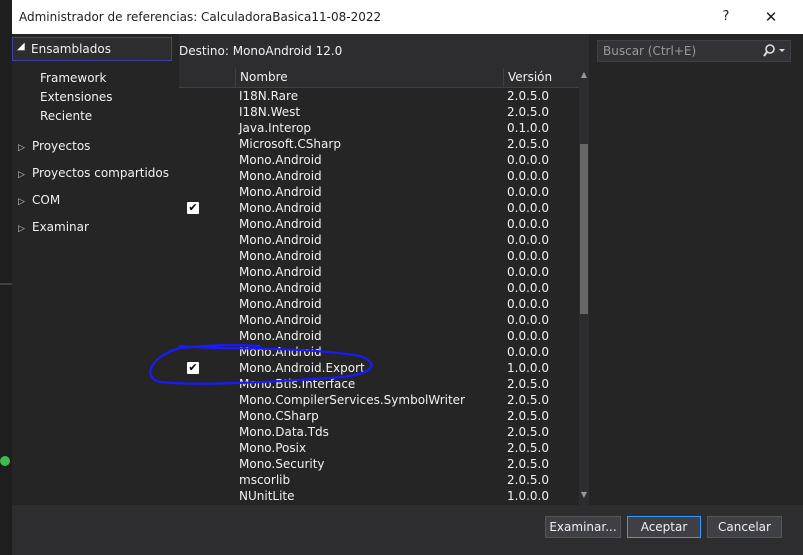 This screenshot has height=555, width=803. What do you see at coordinates (379, 368) in the screenshot?
I see `table-row: ✔ Mono.Android.Export 1.0.0.0` at bounding box center [379, 368].